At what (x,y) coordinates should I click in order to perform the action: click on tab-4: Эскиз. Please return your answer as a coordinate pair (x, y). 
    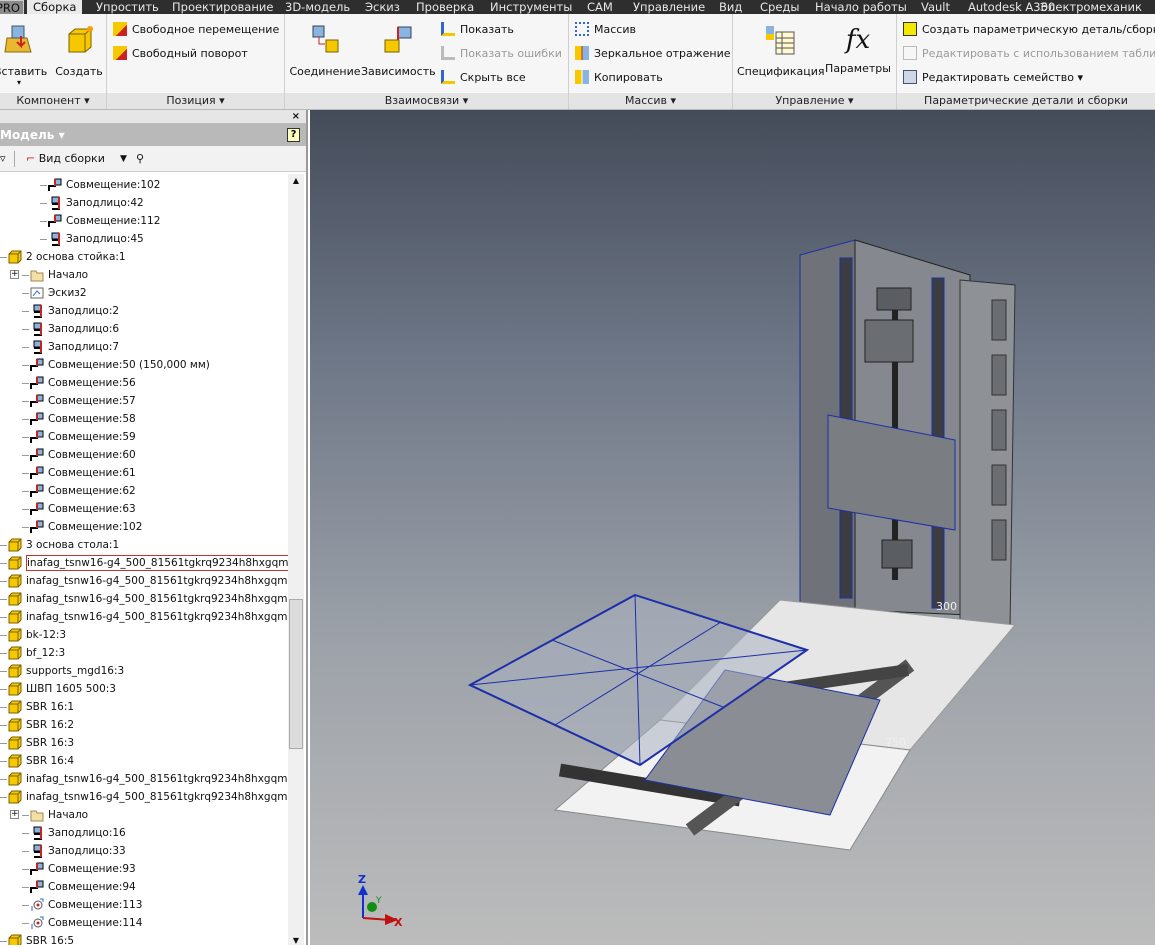
    Looking at the image, I should click on (382, 7).